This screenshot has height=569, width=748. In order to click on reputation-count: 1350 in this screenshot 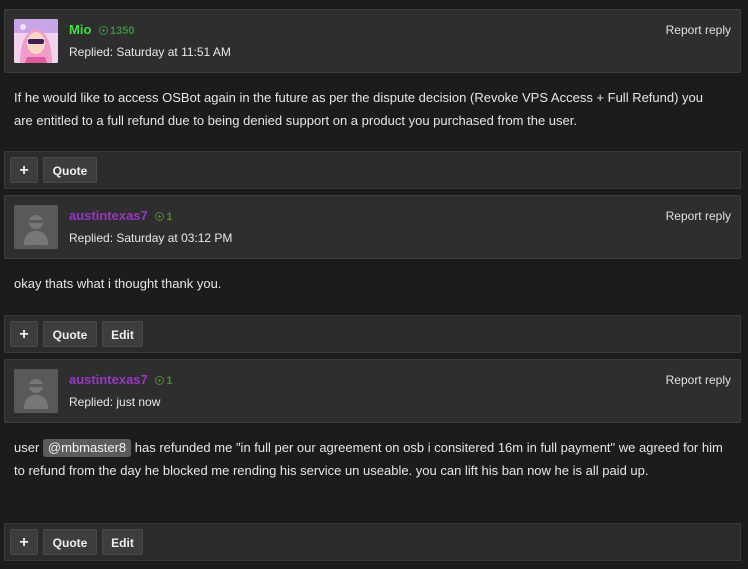, I will do `click(122, 31)`.